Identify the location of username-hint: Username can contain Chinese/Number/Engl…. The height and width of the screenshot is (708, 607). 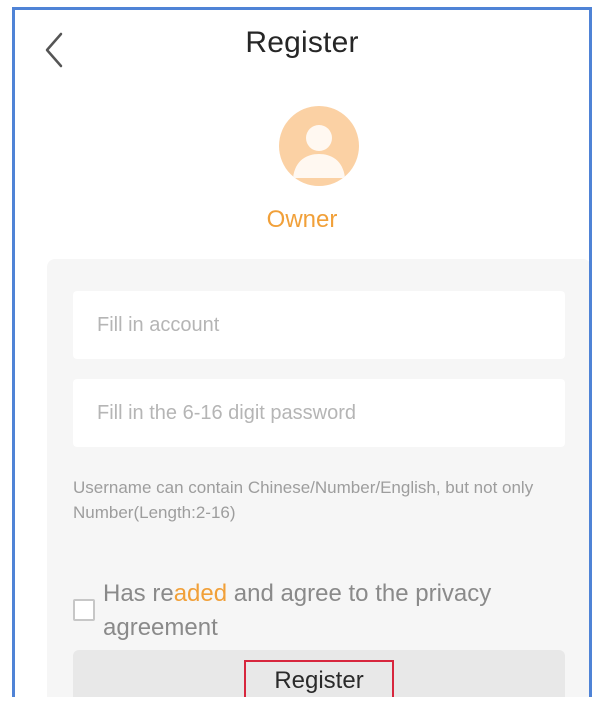
(303, 500).